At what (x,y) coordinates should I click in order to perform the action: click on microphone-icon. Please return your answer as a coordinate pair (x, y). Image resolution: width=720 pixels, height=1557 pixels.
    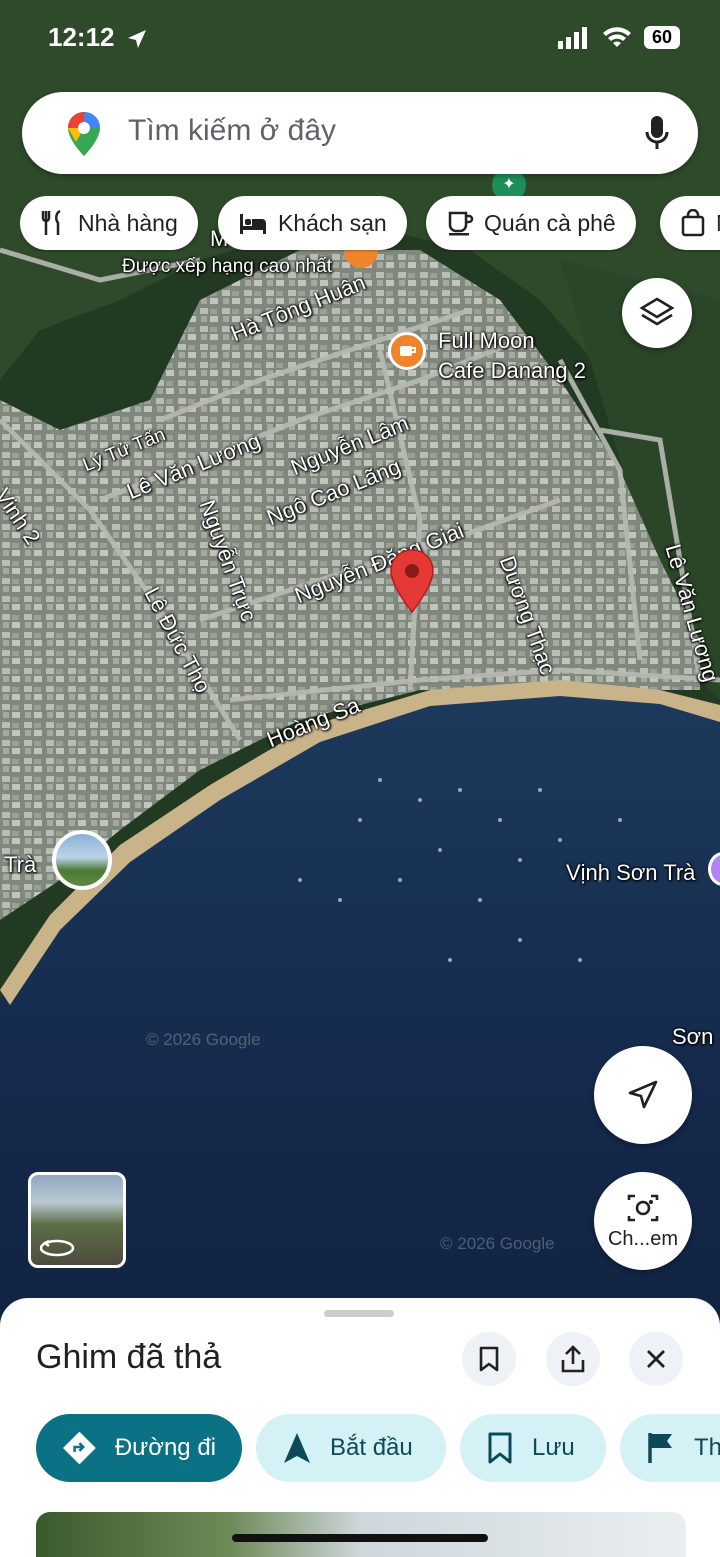
    Looking at the image, I should click on (657, 133).